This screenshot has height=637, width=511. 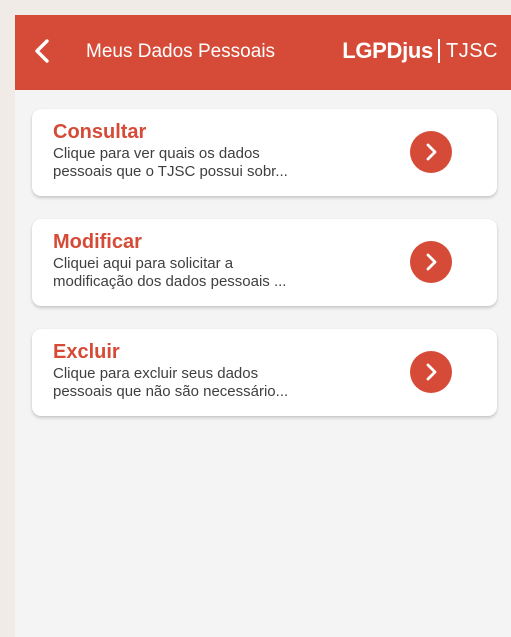 I want to click on chevron-left-icon, so click(x=42, y=51).